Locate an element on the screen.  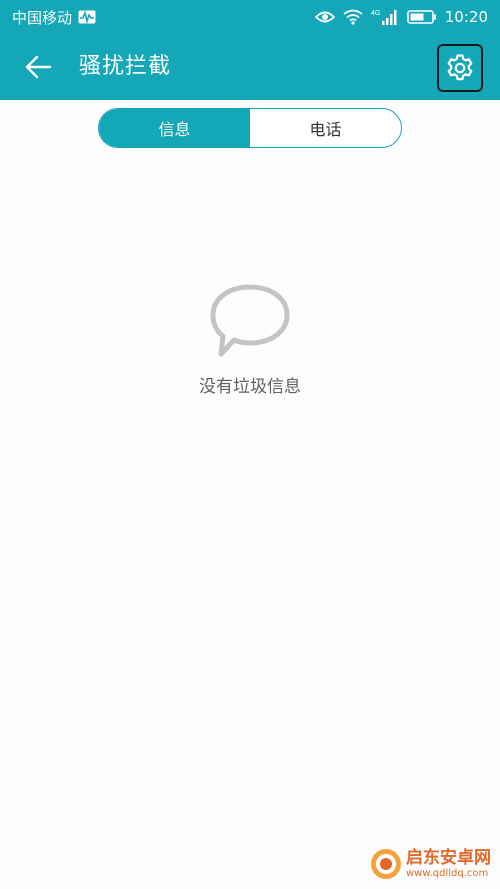
tab-messages: 信息 is located at coordinates (174, 128).